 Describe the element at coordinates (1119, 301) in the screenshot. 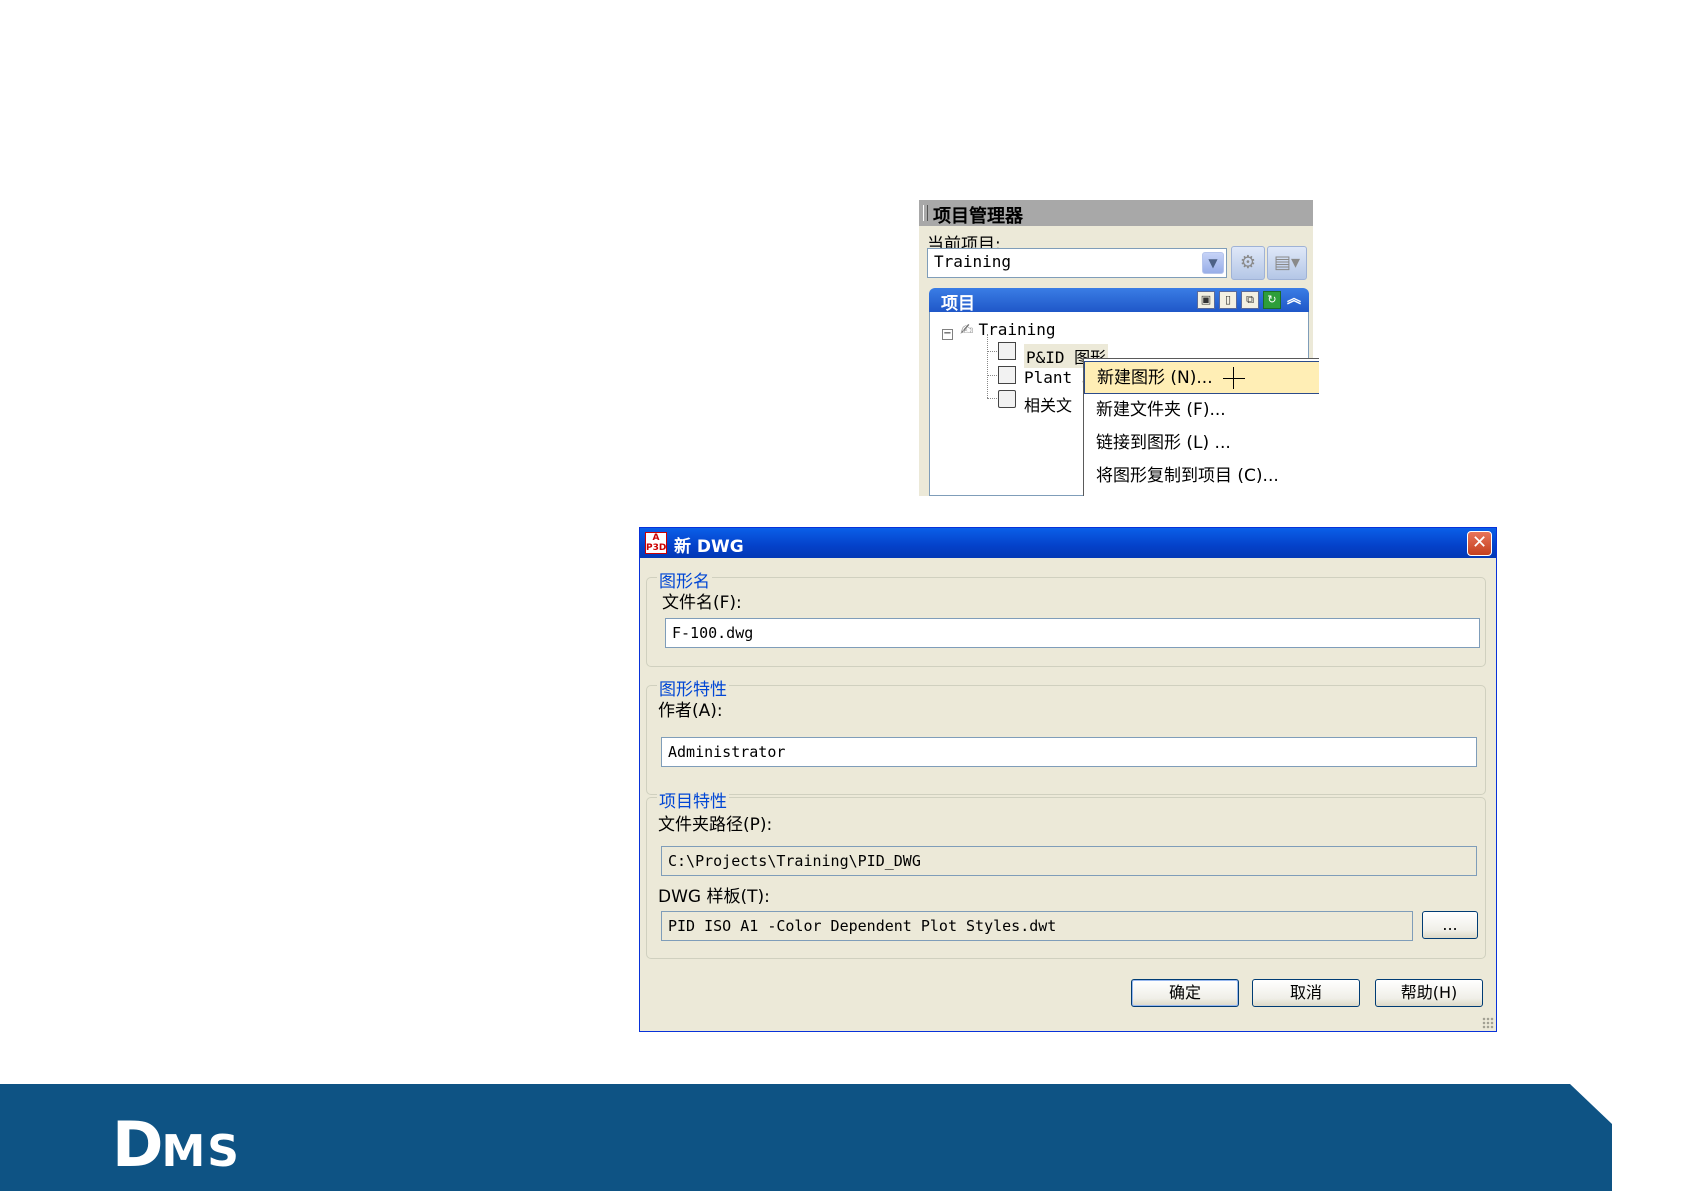

I see `project-section-header: 项目 ▣ ▯ ⧉ ↻ ︽` at that location.